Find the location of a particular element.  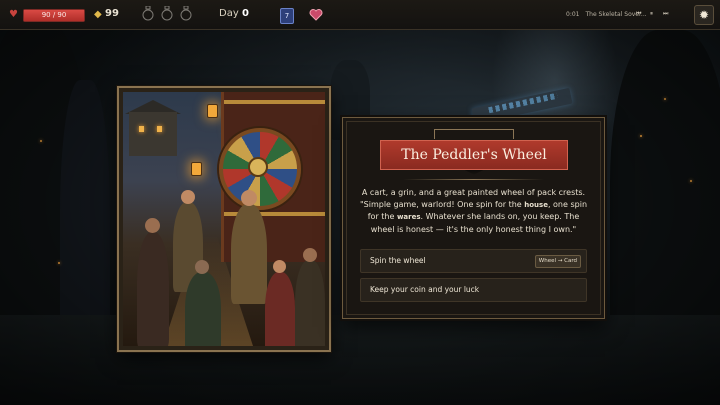

music-time: 0:01 is located at coordinates (573, 14).